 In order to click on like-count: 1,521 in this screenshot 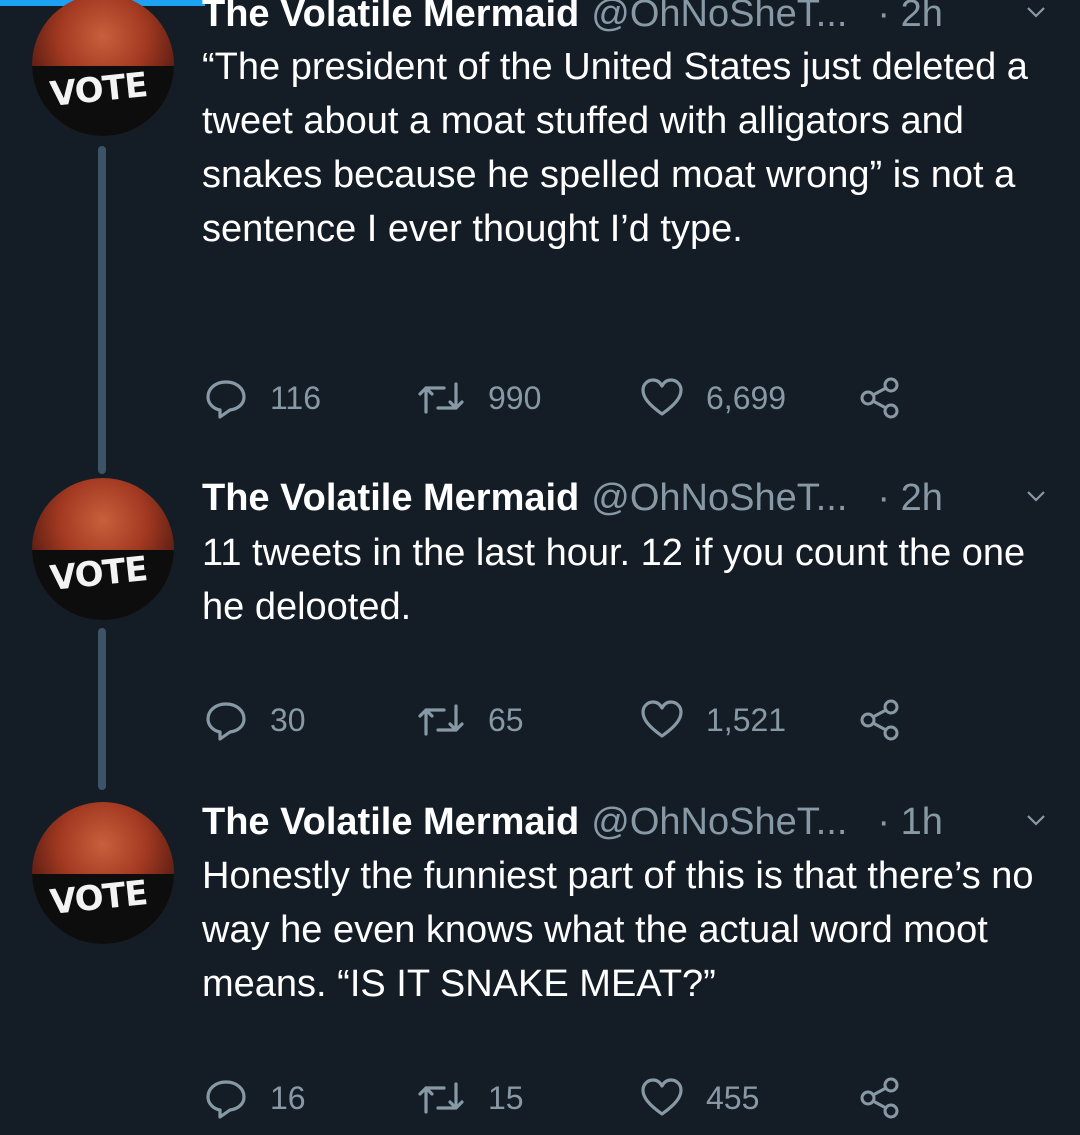, I will do `click(746, 719)`.